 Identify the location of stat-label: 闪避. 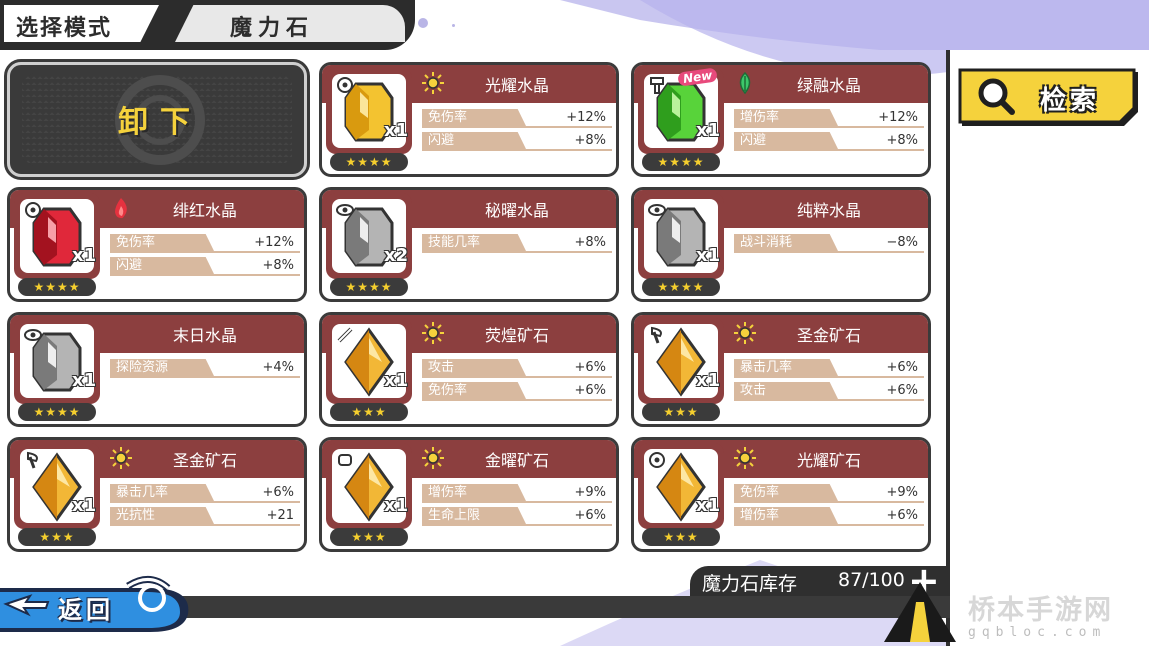
(753, 140).